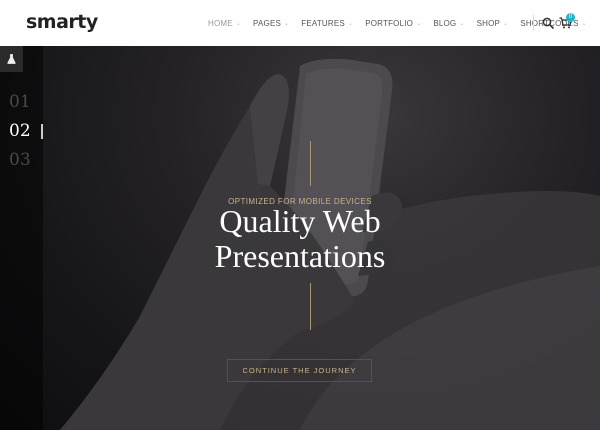 This screenshot has height=430, width=600. I want to click on nav-item-label: PORTFOLIO, so click(389, 23).